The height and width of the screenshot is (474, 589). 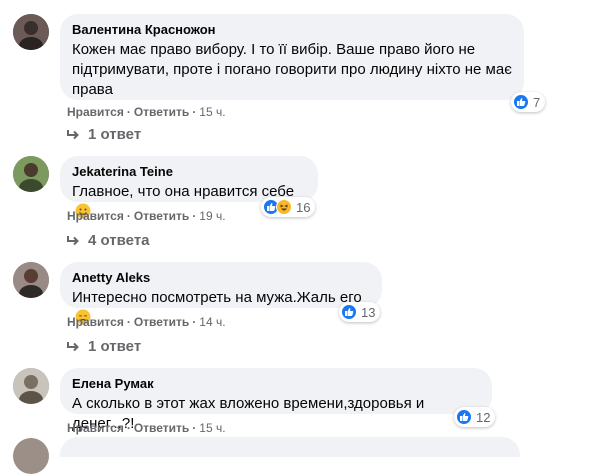 I want to click on comment-actions: Нравится · Ответить · 14 ч., so click(x=146, y=322).